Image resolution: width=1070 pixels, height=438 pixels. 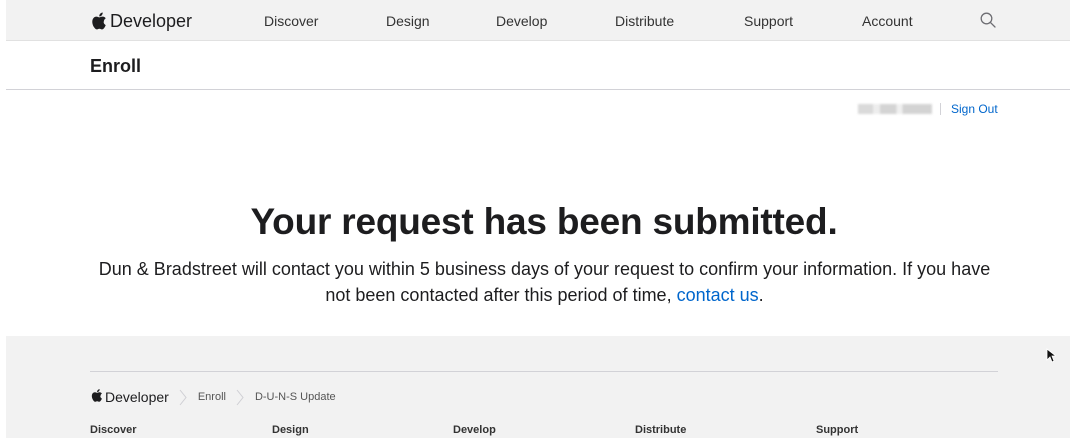 I want to click on footer-discover: Discover, so click(x=113, y=430).